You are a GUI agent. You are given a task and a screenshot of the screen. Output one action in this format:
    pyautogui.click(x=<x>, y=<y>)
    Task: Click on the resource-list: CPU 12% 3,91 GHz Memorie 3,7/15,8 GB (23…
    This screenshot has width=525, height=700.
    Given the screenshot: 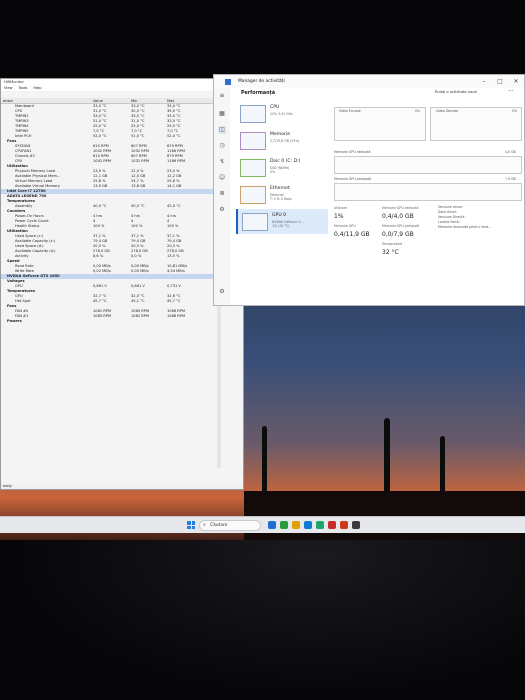 What is the action you would take?
    pyautogui.click(x=282, y=168)
    